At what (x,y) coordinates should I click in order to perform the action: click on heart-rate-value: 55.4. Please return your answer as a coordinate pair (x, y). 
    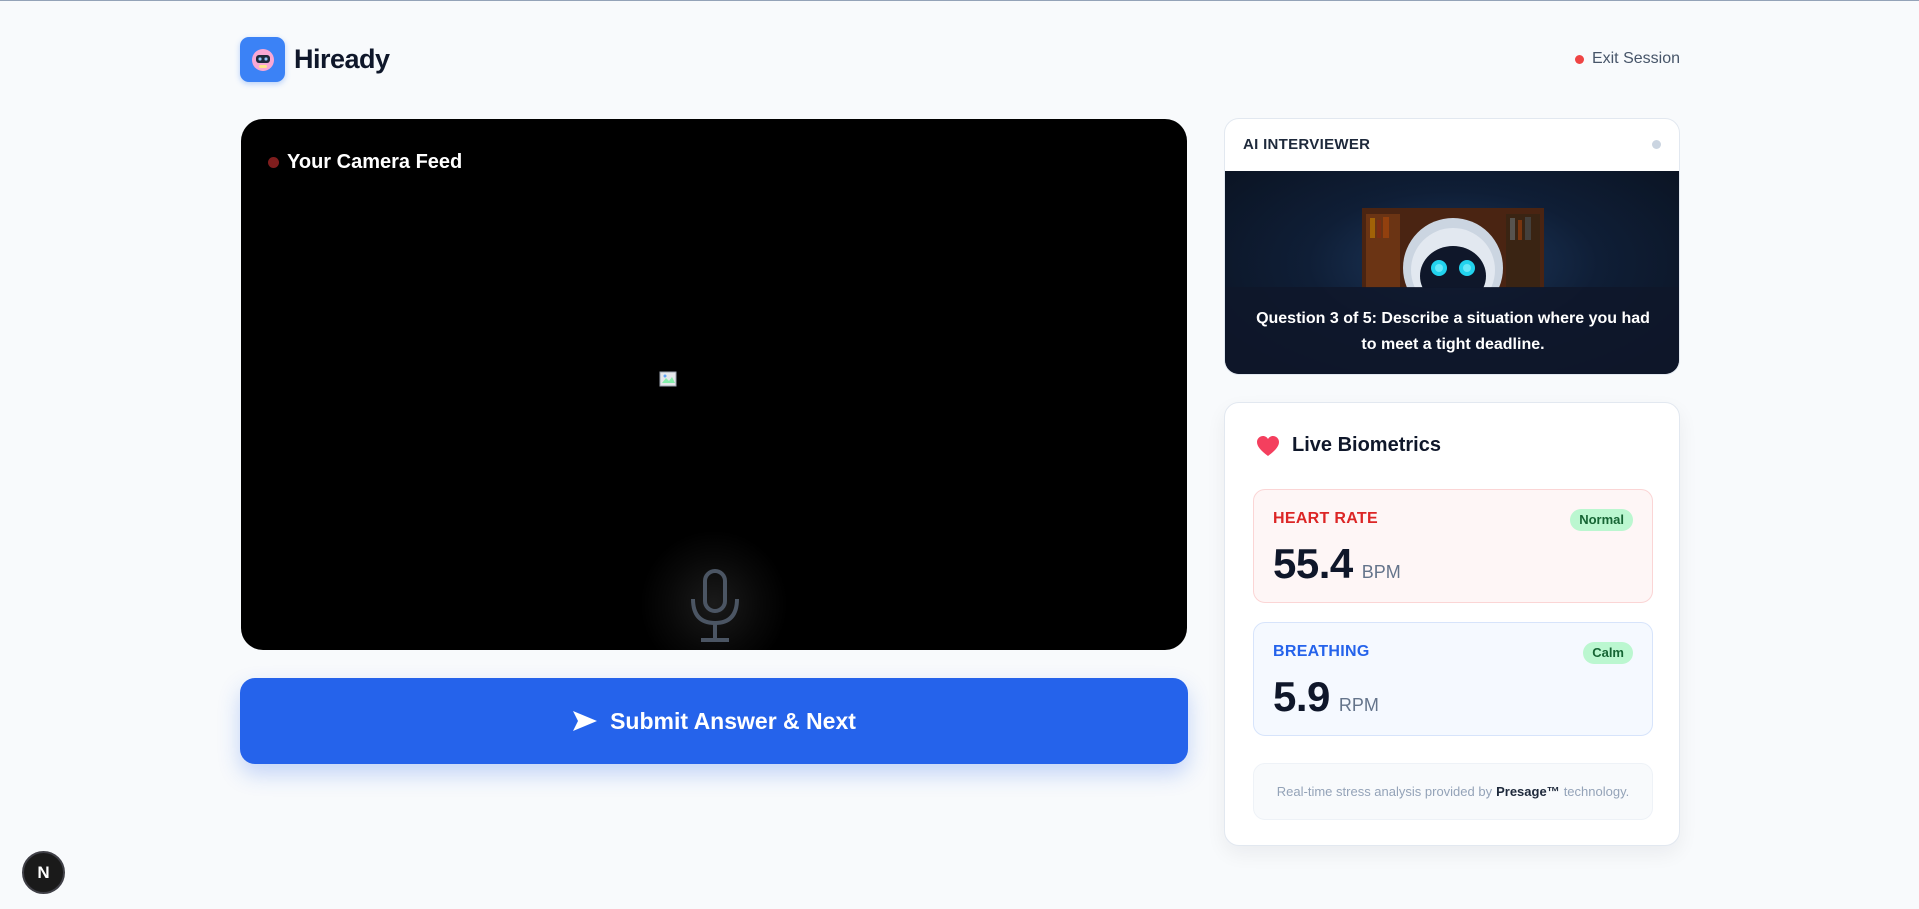
    Looking at the image, I should click on (1313, 563).